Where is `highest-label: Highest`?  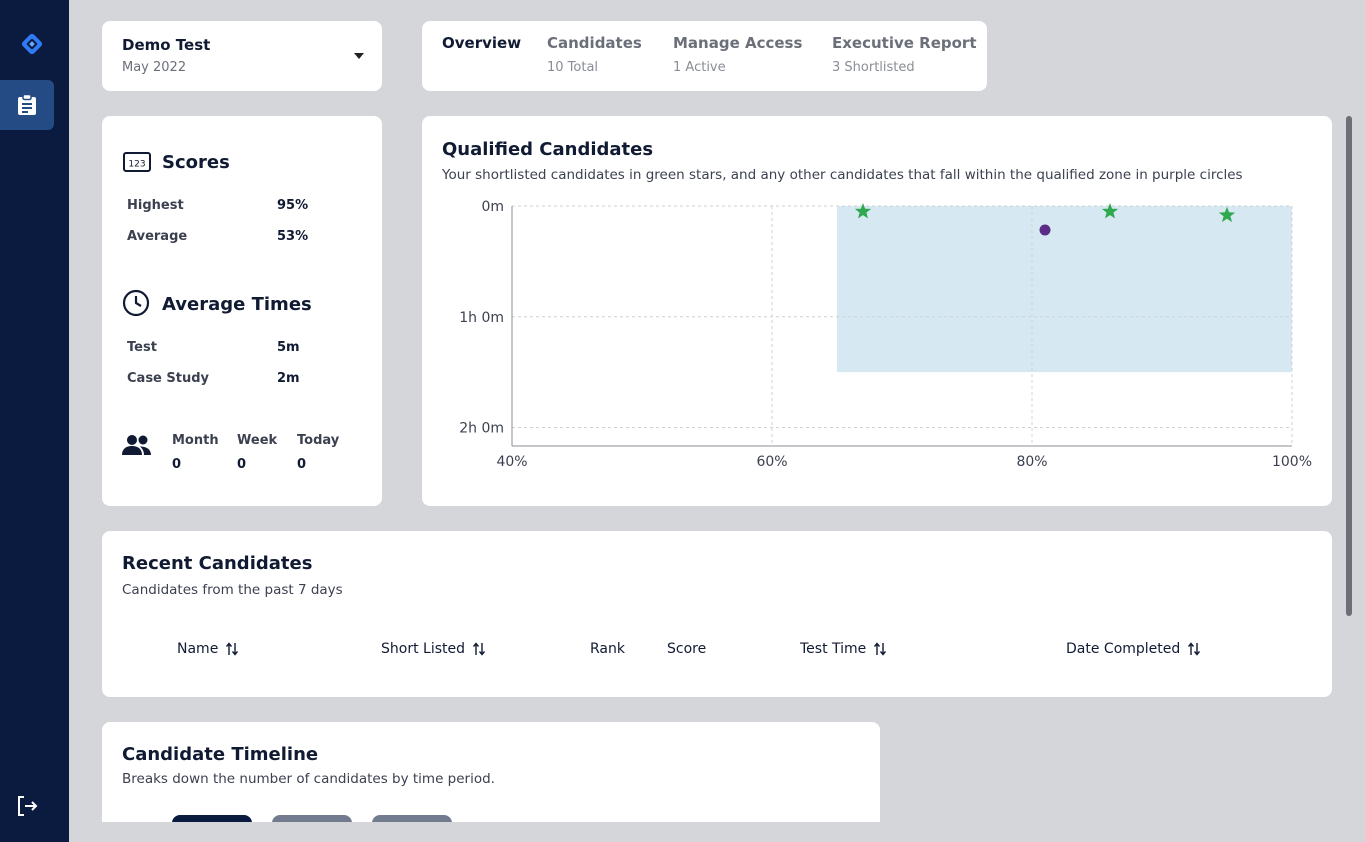 highest-label: Highest is located at coordinates (155, 205).